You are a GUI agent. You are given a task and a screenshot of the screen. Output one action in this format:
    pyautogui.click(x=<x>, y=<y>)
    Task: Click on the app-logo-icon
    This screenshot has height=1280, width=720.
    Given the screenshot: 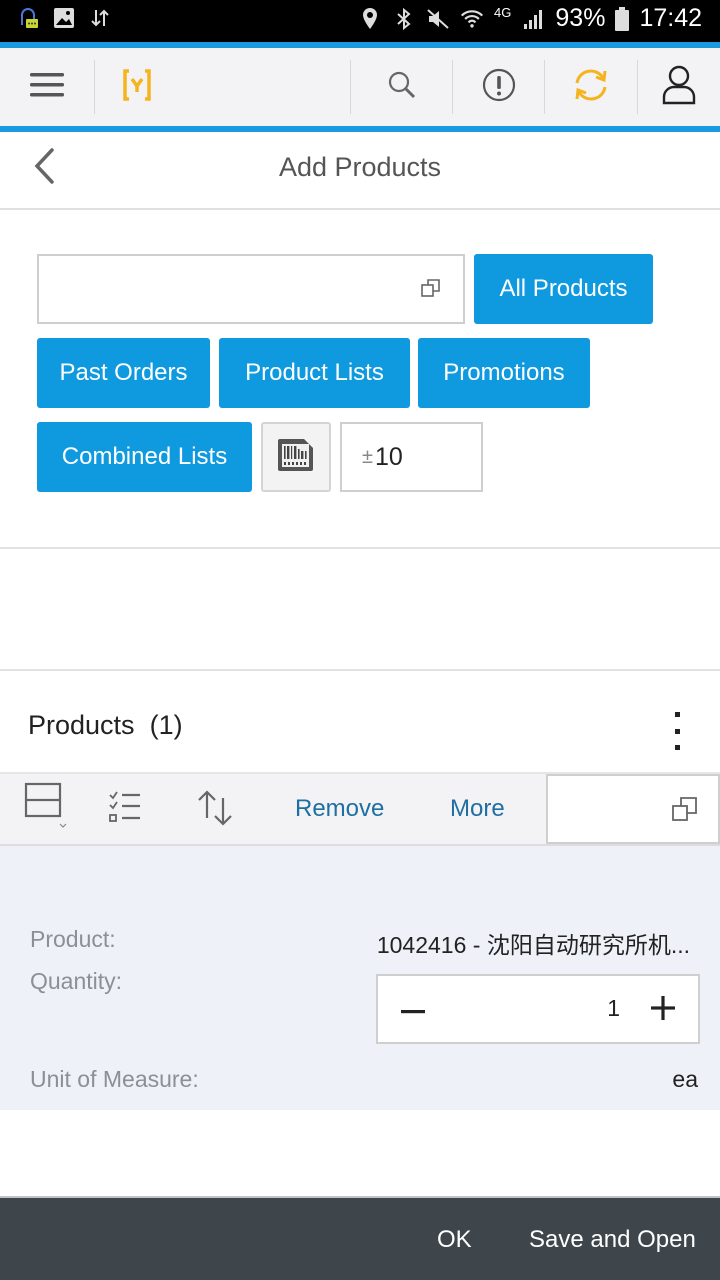 What is the action you would take?
    pyautogui.click(x=137, y=87)
    